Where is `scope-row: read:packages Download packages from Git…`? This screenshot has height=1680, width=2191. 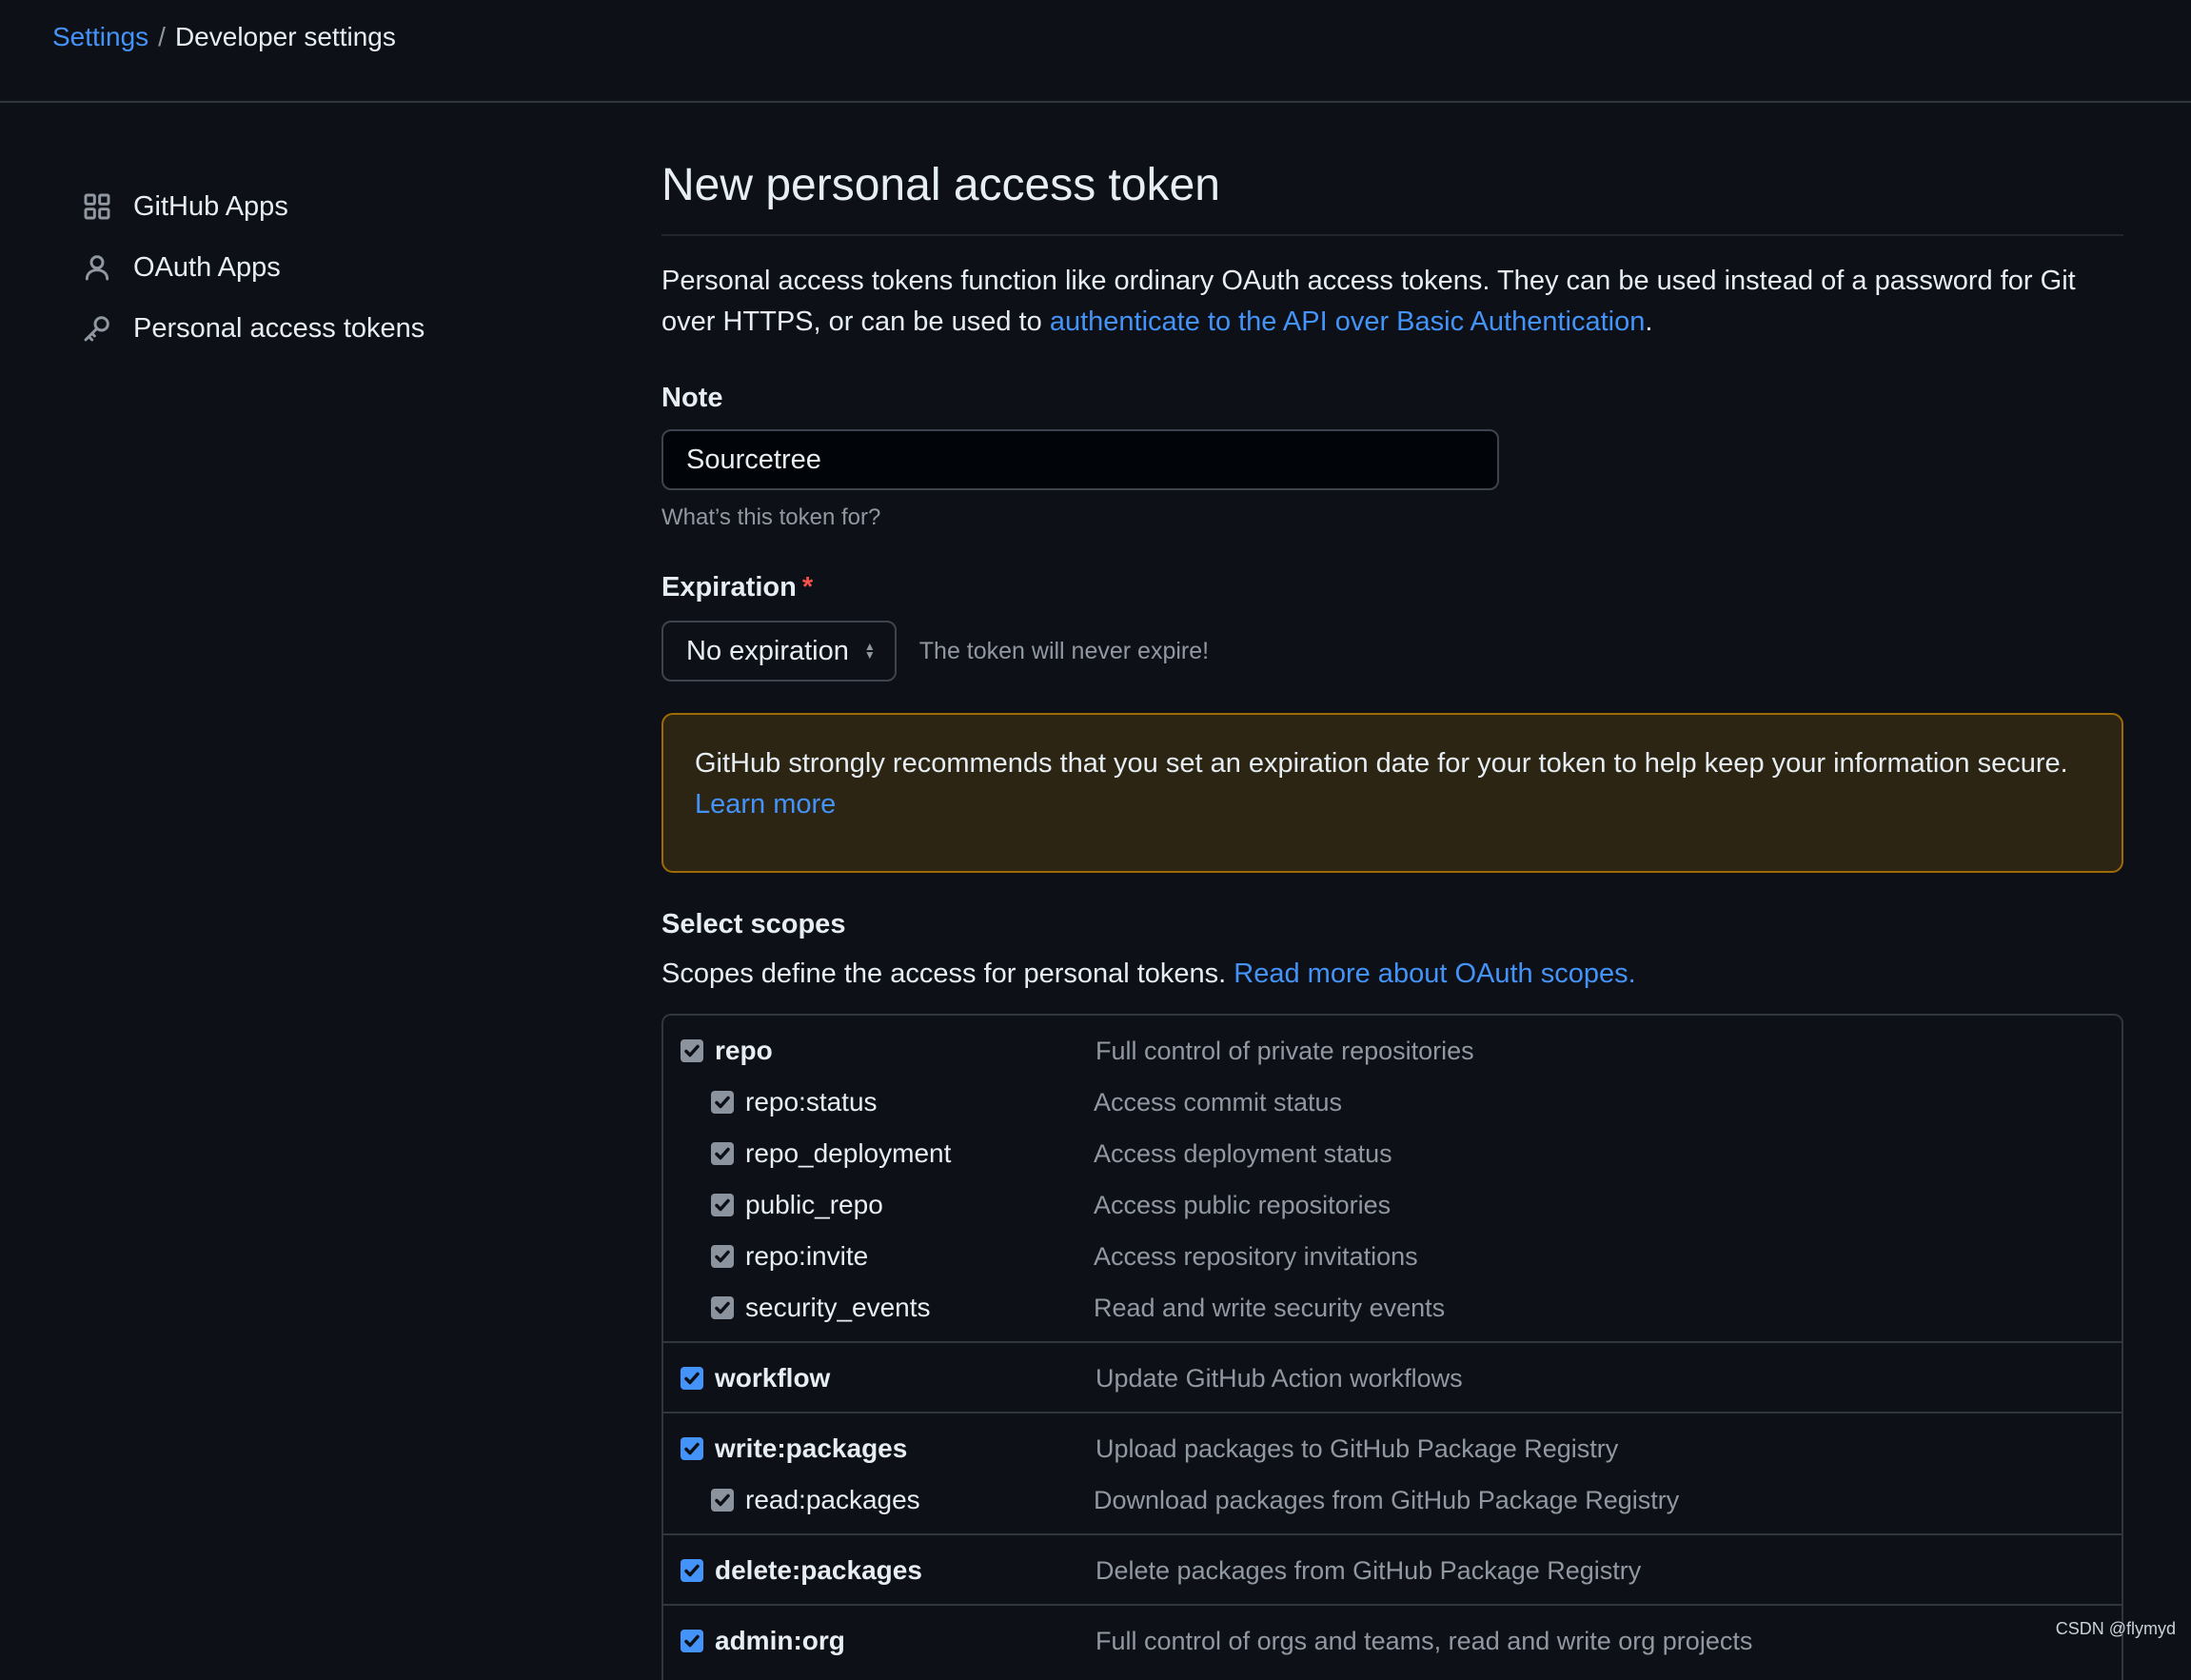
scope-row: read:packages Download packages from Git… is located at coordinates (1392, 1500).